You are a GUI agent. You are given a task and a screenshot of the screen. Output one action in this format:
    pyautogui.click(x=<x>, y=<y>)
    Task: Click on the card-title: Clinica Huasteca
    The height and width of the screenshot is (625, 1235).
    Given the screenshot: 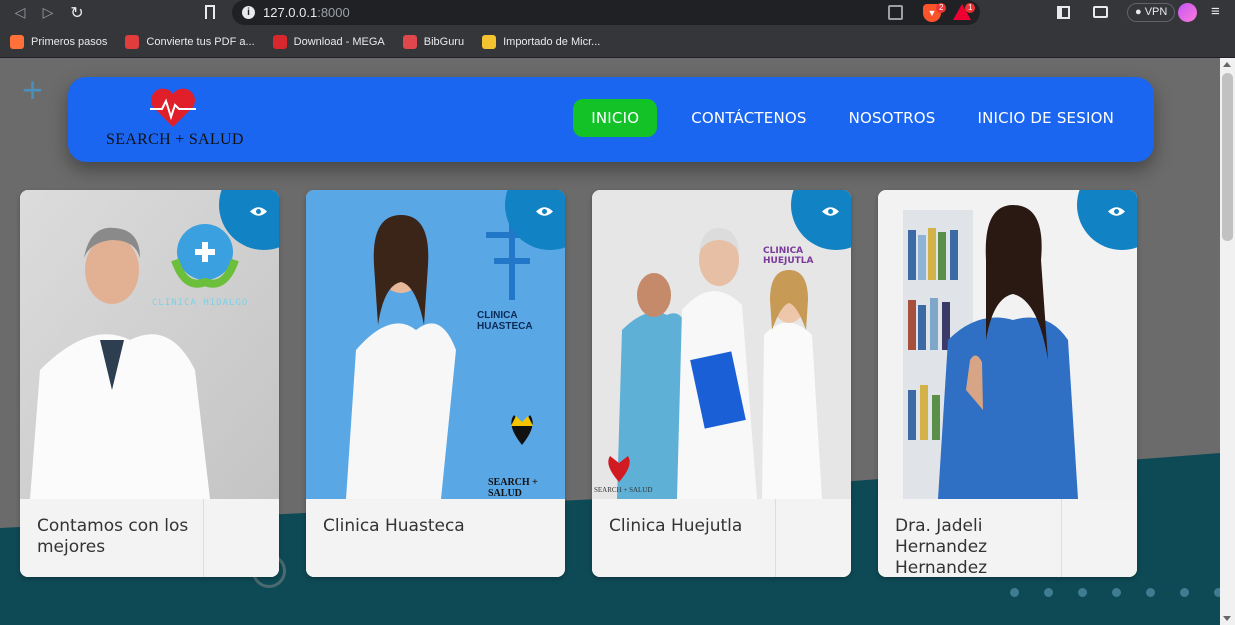 What is the action you would take?
    pyautogui.click(x=394, y=526)
    